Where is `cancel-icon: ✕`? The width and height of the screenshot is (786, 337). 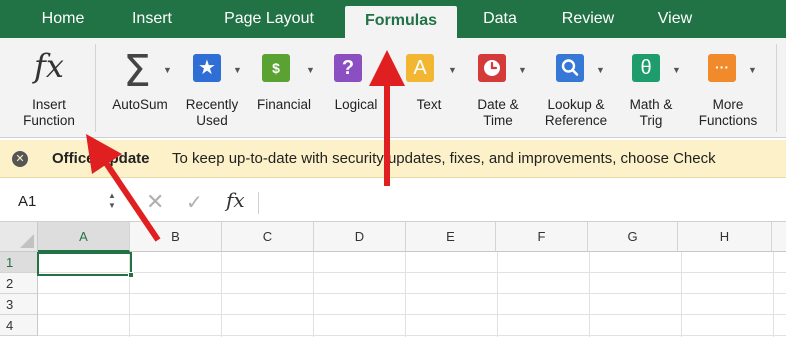 cancel-icon: ✕ is located at coordinates (155, 202).